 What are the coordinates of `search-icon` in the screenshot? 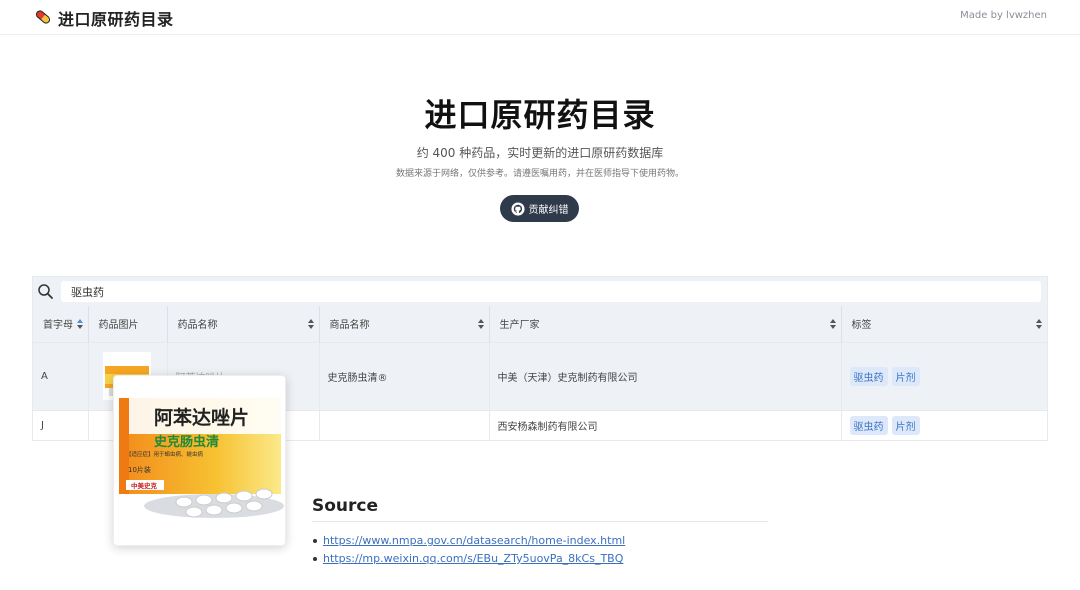 It's located at (45, 291).